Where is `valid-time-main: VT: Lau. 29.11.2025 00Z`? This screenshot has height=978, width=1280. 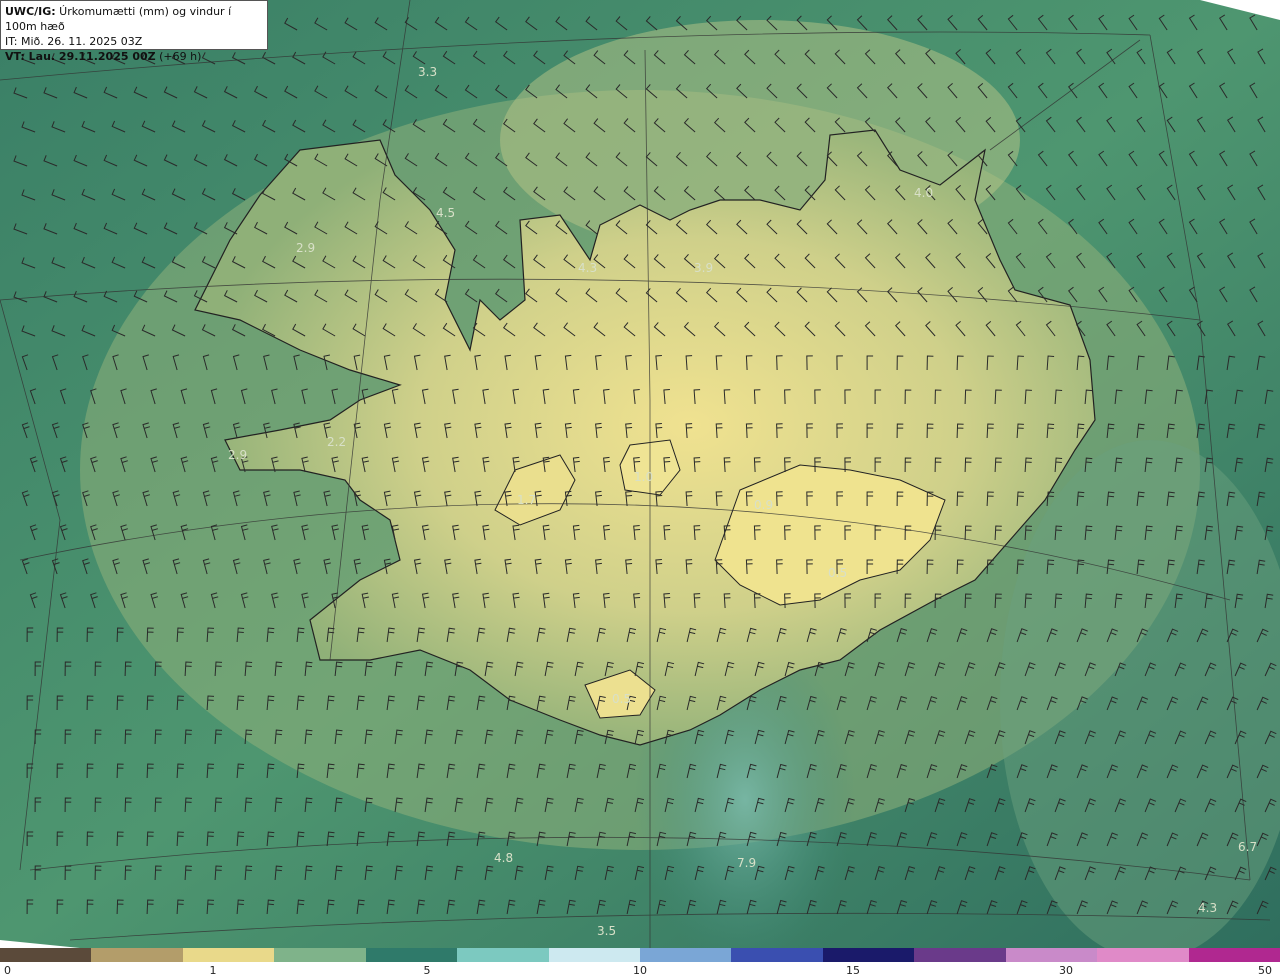
valid-time-main: VT: Lau. 29.11.2025 00Z is located at coordinates (80, 56).